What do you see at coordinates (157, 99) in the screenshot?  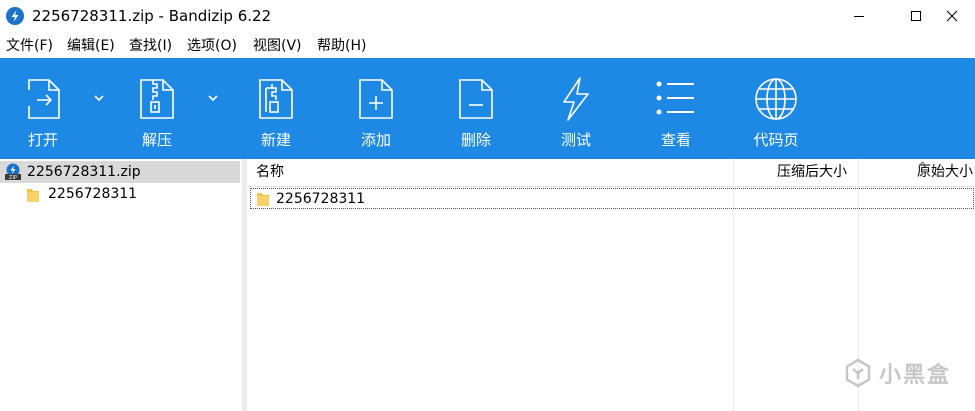 I see `extract-archive-icon` at bounding box center [157, 99].